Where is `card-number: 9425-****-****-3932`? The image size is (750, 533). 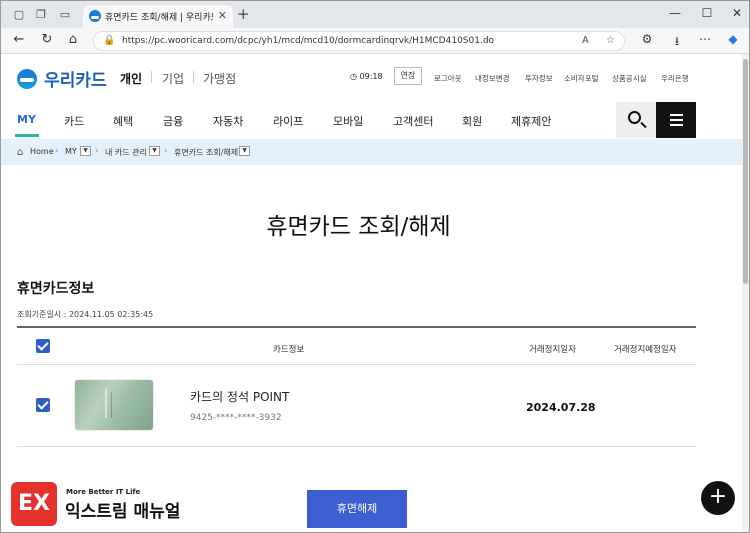
card-number: 9425-****-****-3932 is located at coordinates (236, 418).